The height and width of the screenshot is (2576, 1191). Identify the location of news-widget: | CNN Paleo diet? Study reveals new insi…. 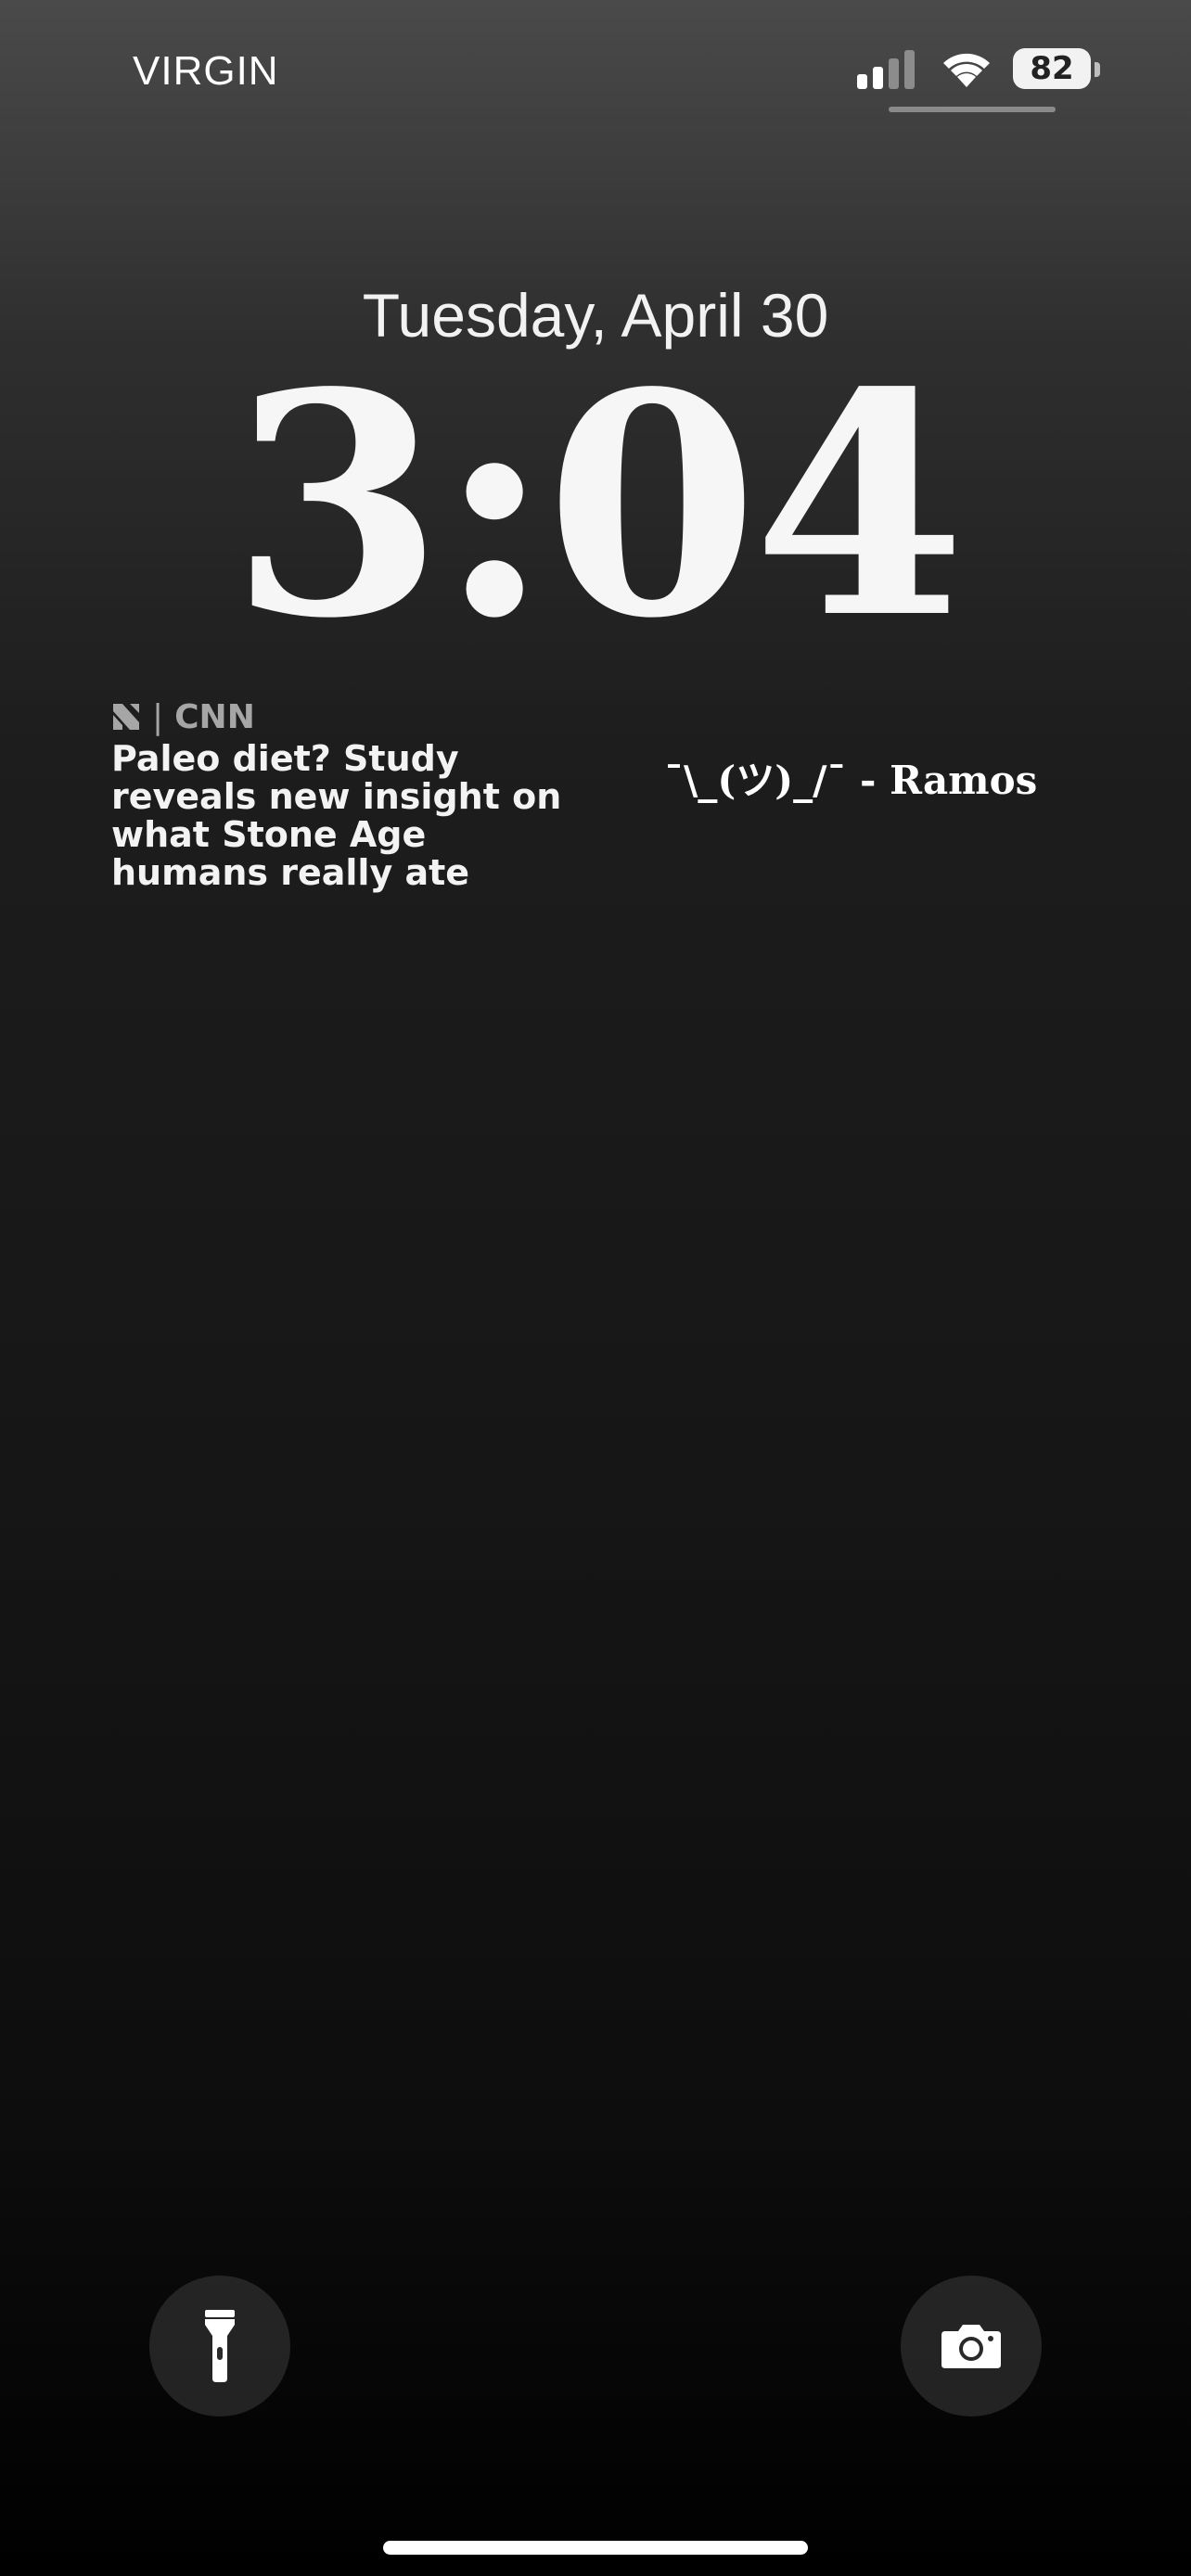
(352, 794).